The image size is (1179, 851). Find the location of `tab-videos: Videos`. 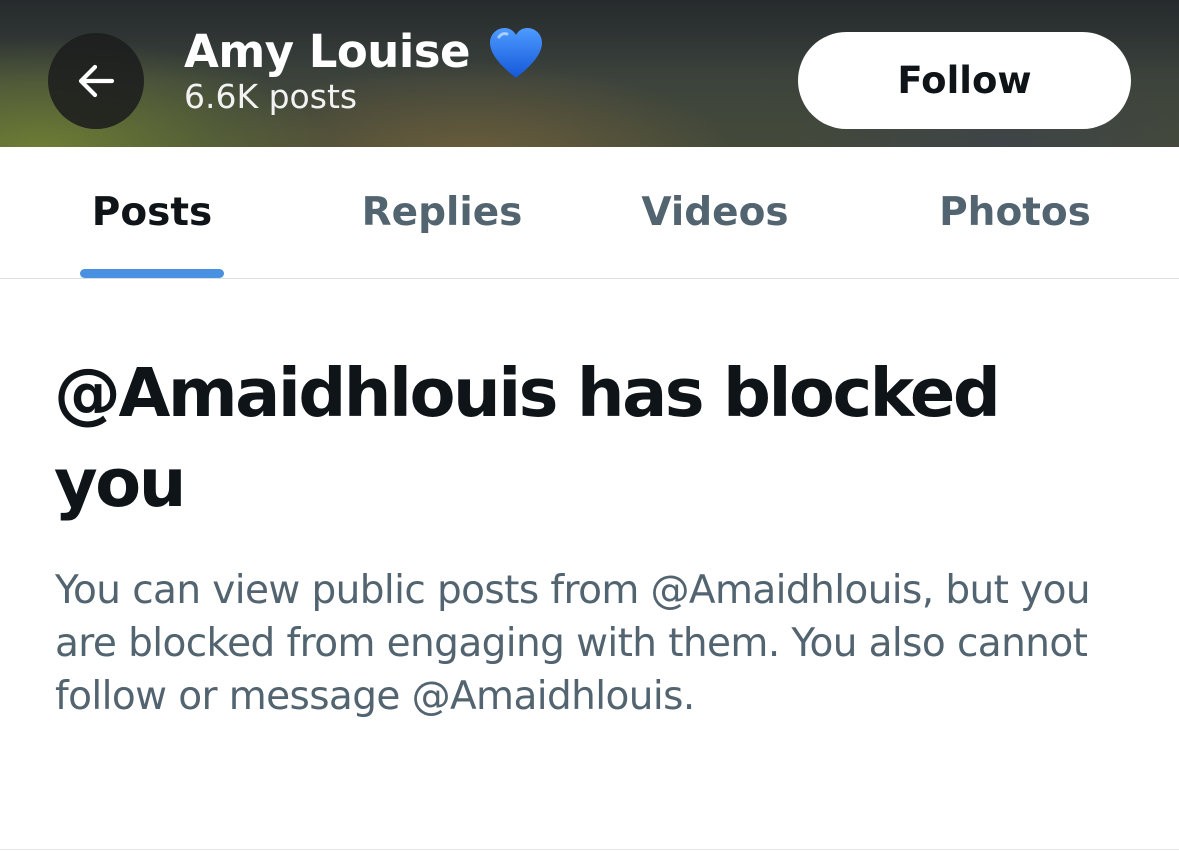

tab-videos: Videos is located at coordinates (715, 212).